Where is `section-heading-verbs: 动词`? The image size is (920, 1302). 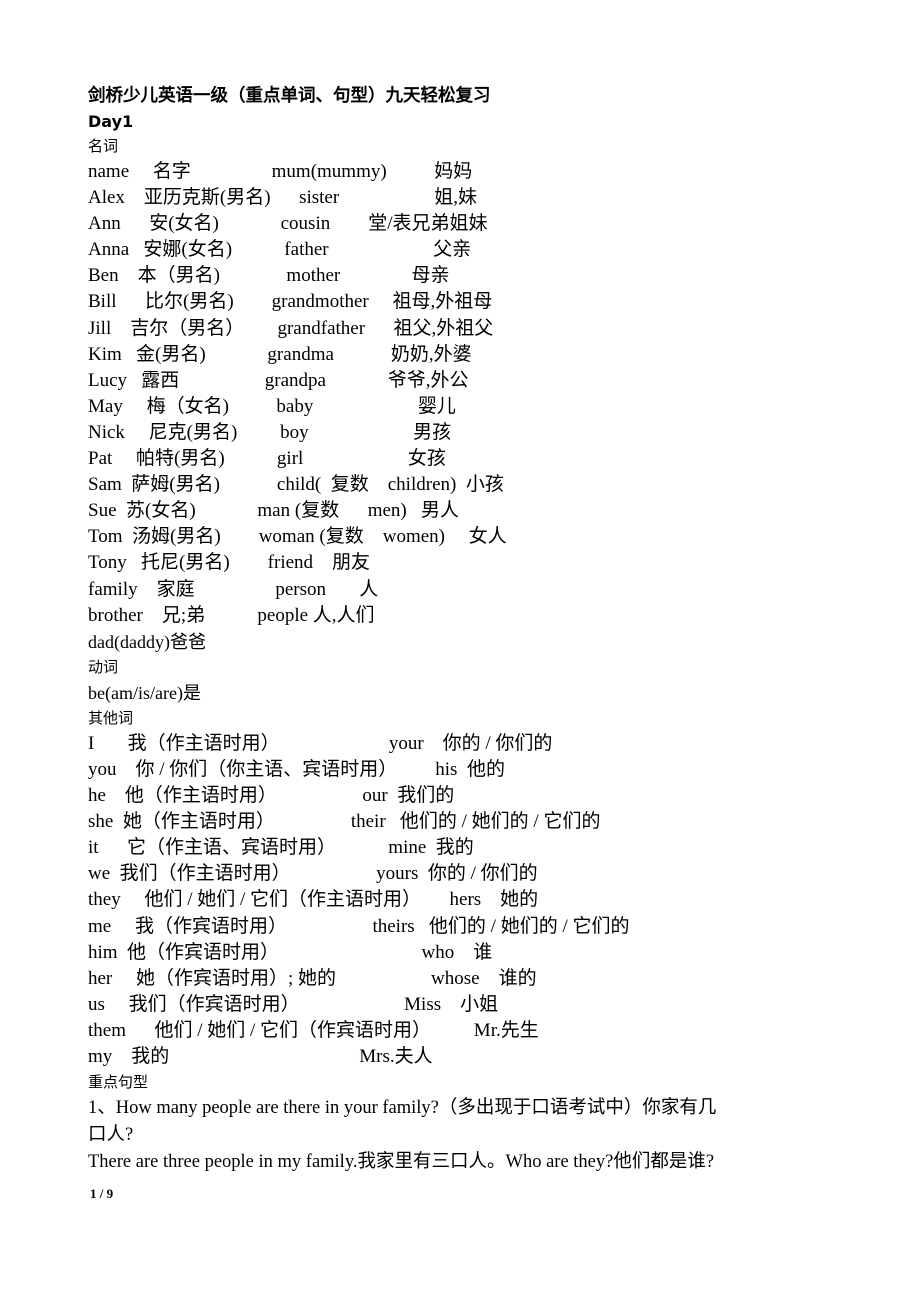
section-heading-verbs: 动词 is located at coordinates (103, 666).